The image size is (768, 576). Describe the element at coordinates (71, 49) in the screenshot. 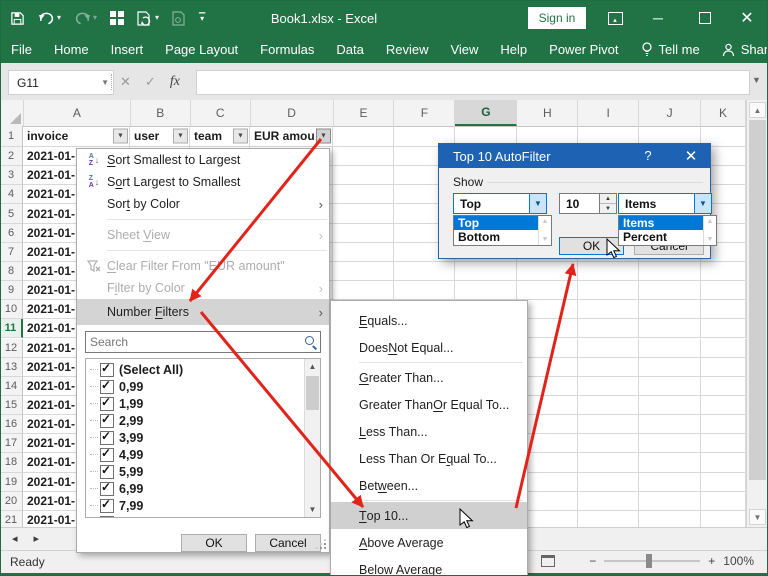

I see `tab-home: Home` at that location.